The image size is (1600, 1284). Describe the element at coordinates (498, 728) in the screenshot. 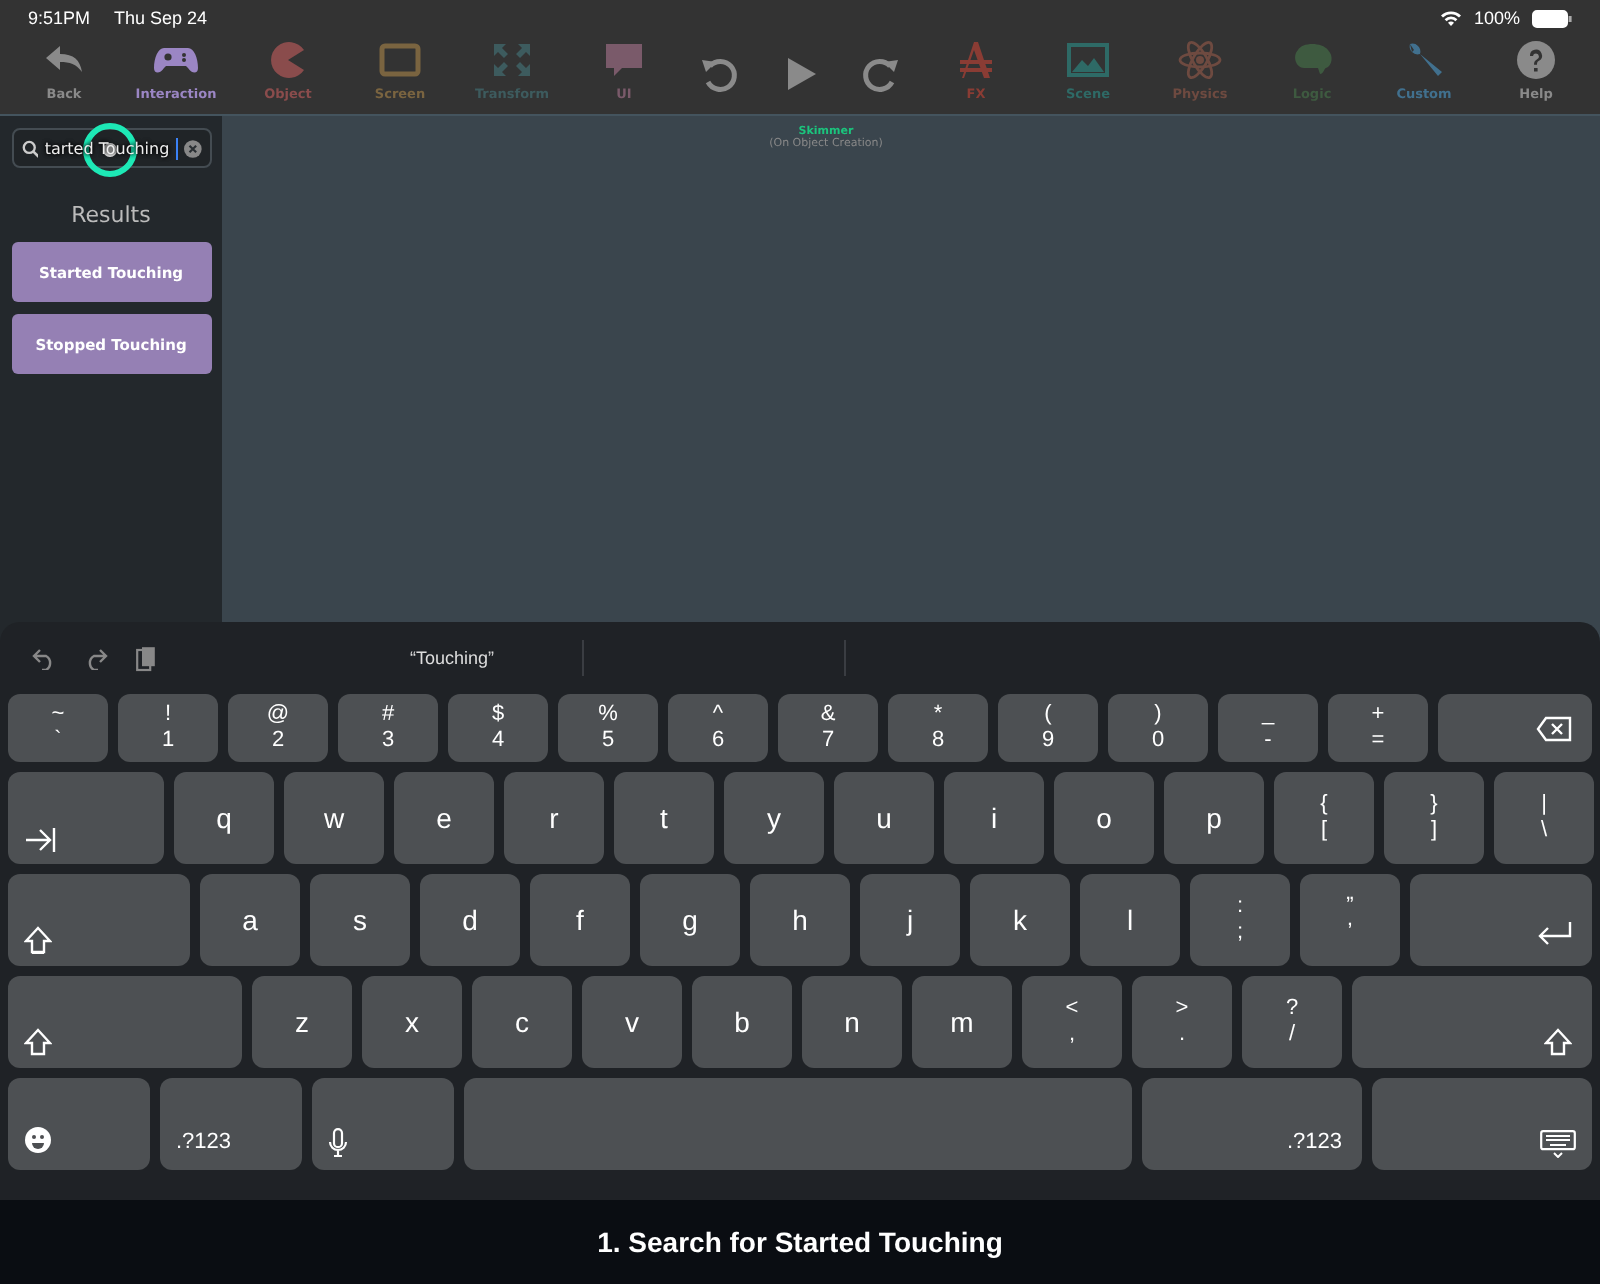

I see `key: $ 4` at that location.